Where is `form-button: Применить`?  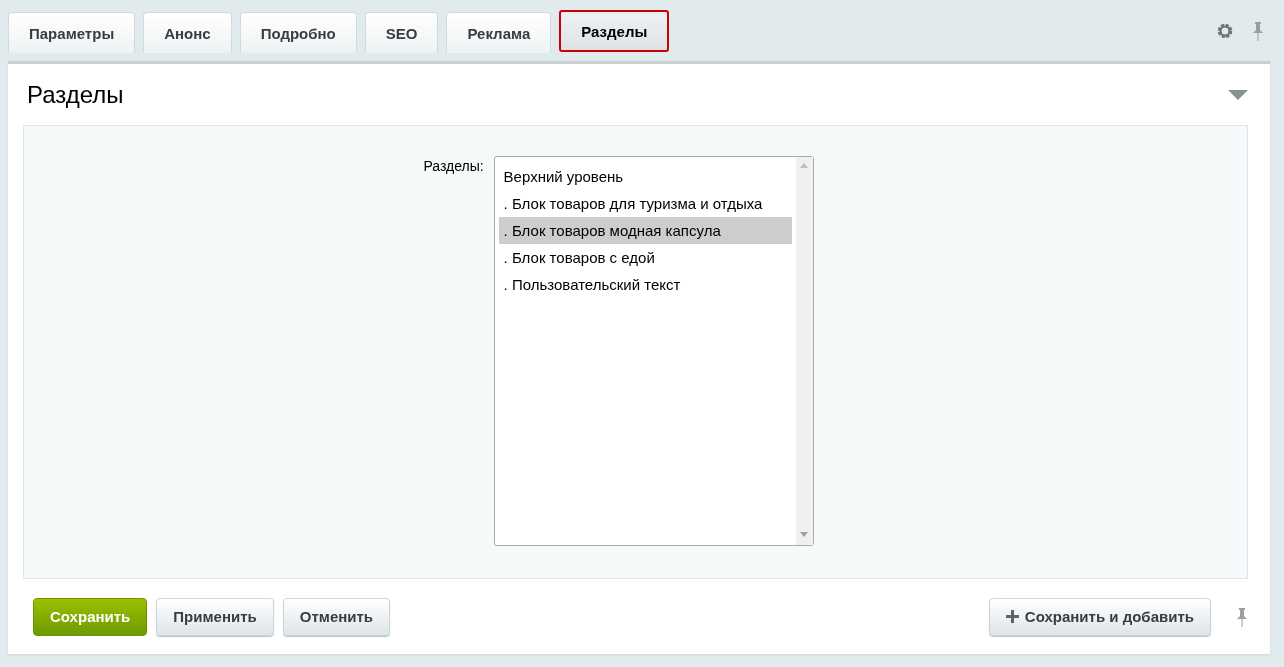 form-button: Применить is located at coordinates (215, 616).